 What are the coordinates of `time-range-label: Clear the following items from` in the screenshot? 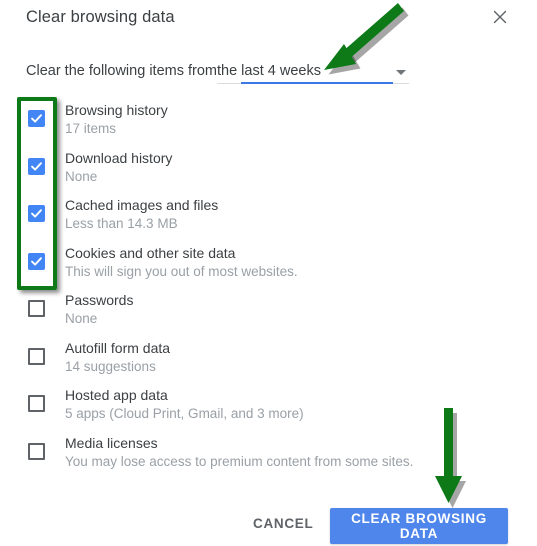 It's located at (121, 71).